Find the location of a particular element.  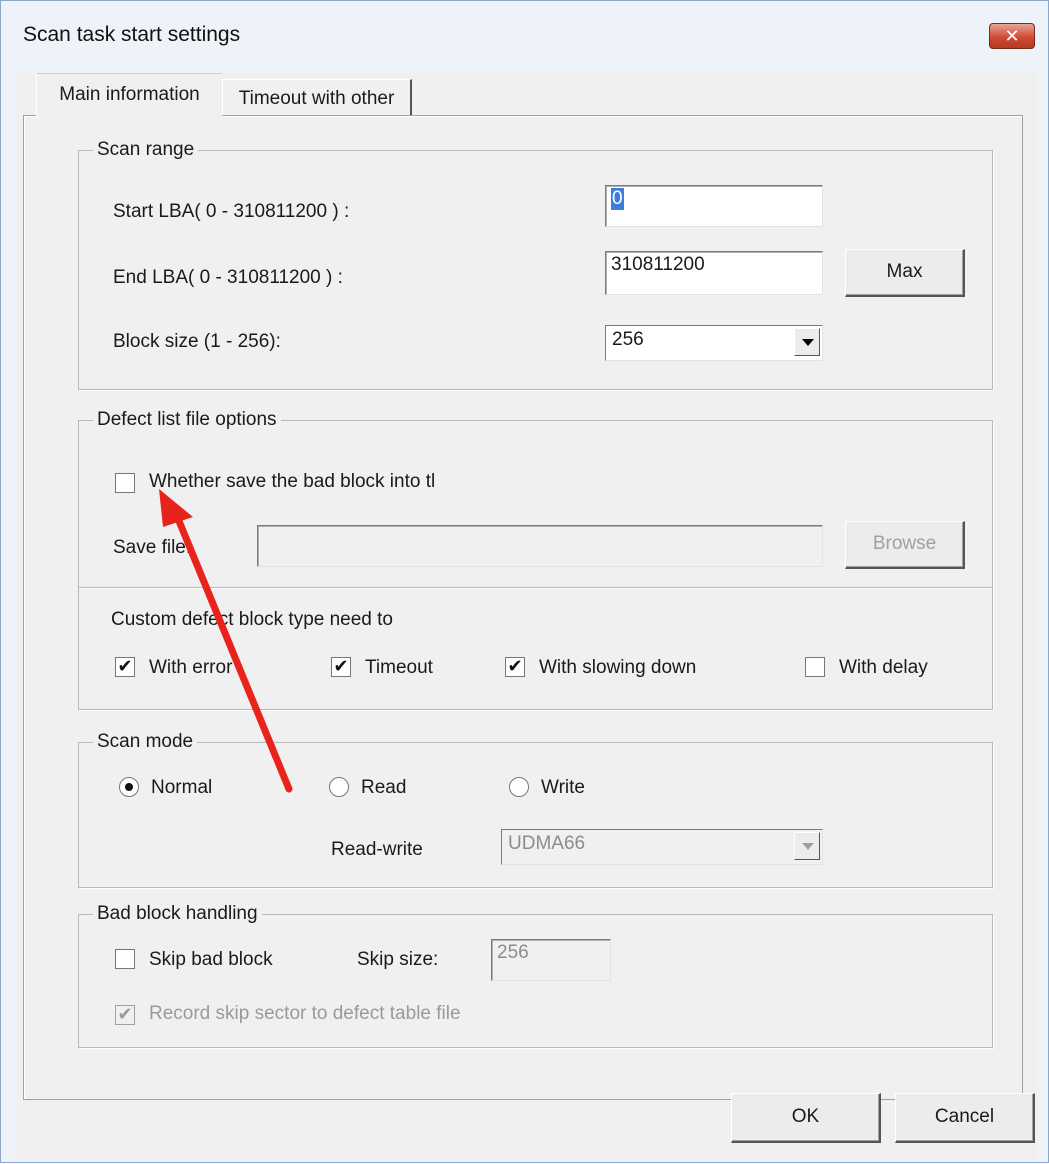

timeout-checkbox: ✔ is located at coordinates (341, 667).